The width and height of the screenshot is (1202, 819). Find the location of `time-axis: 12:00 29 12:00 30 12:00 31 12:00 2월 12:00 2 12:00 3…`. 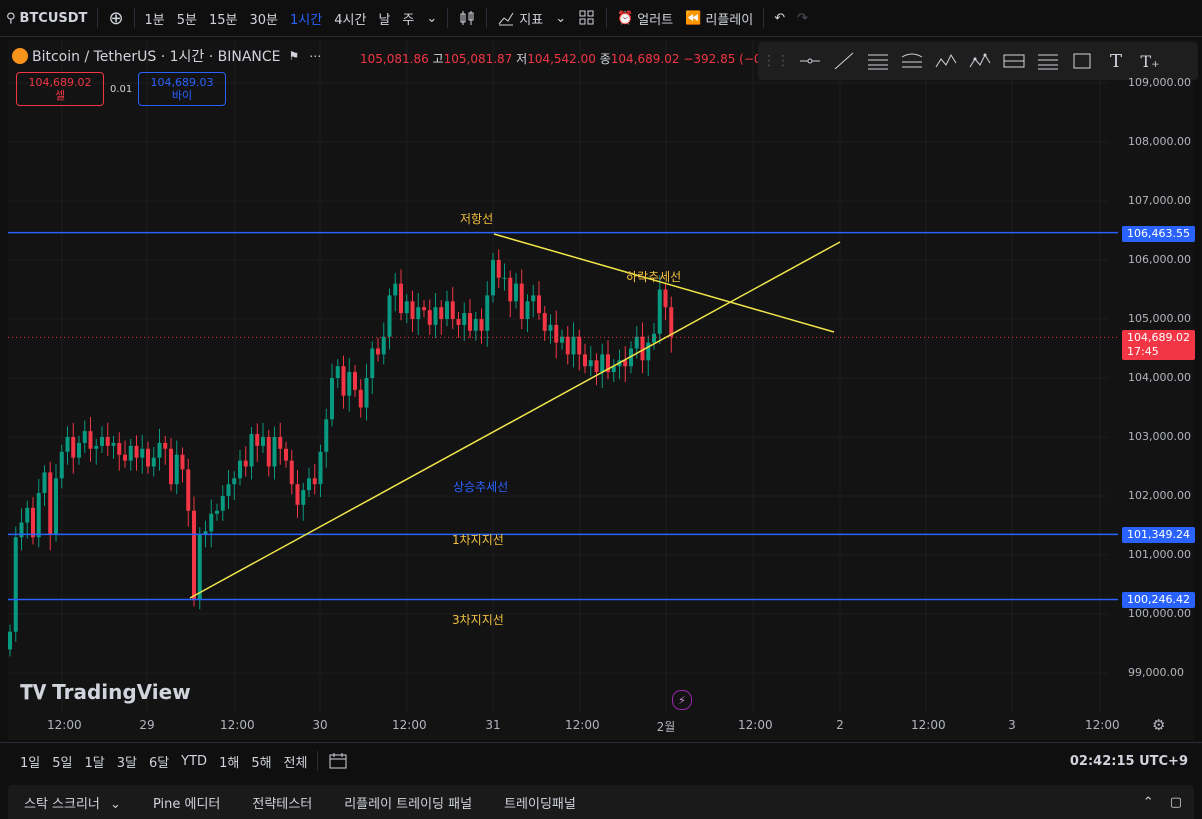

time-axis: 12:00 29 12:00 30 12:00 31 12:00 2월 12:00 2 12:00 3… is located at coordinates (601, 726).